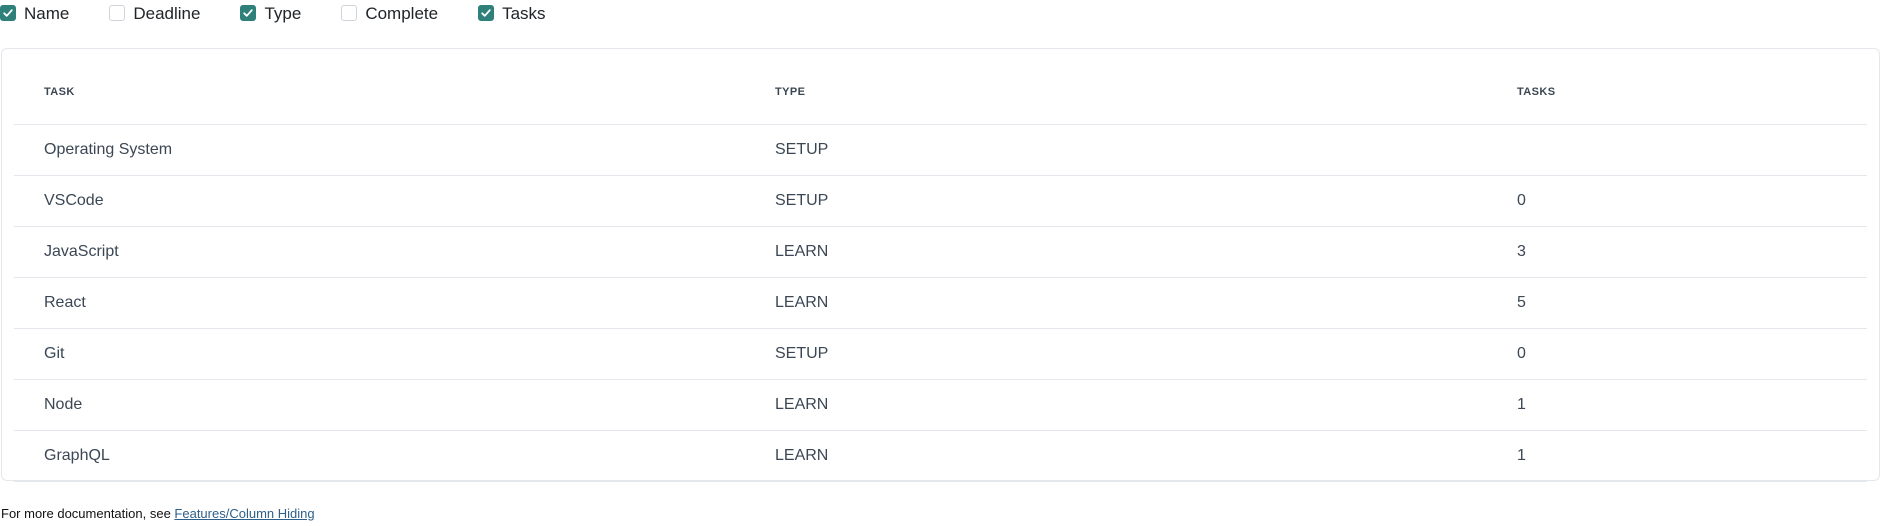 The height and width of the screenshot is (526, 1881). I want to click on toggle-name: Name, so click(34, 13).